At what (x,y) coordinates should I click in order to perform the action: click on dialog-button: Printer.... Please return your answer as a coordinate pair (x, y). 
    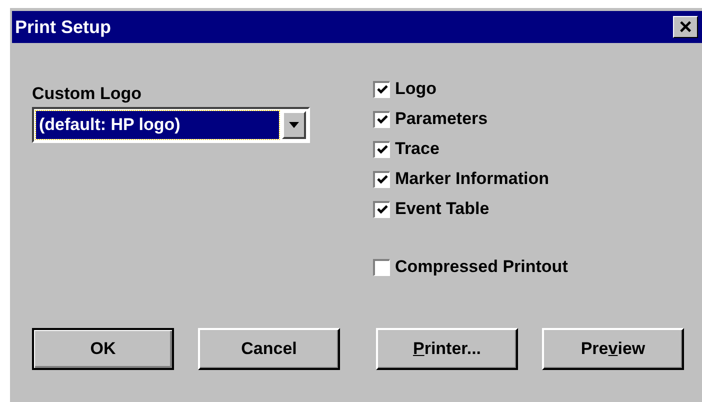
    Looking at the image, I should click on (447, 349).